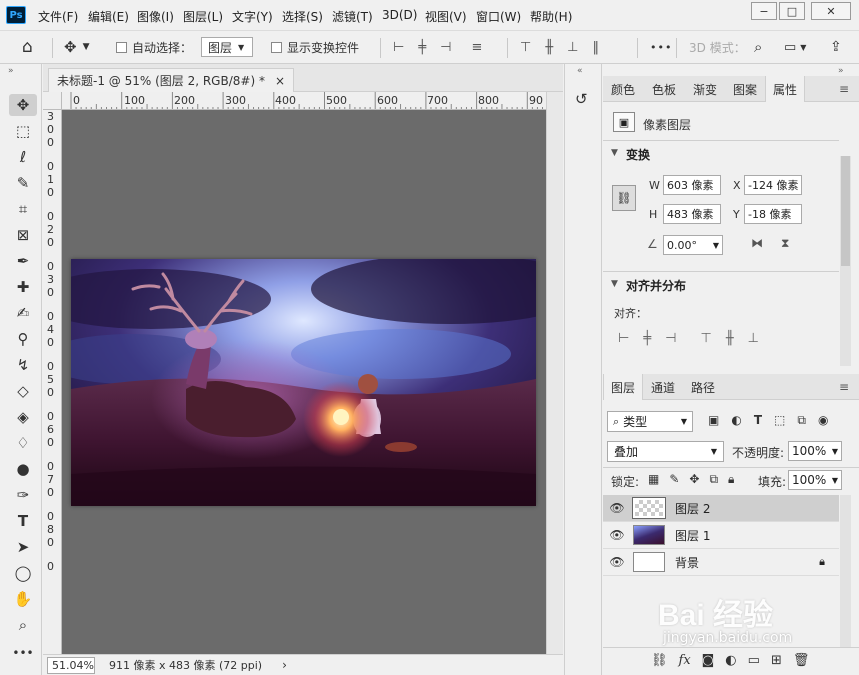  Describe the element at coordinates (23, 313) in the screenshot. I see `brush-tool-icon: ✍` at that location.